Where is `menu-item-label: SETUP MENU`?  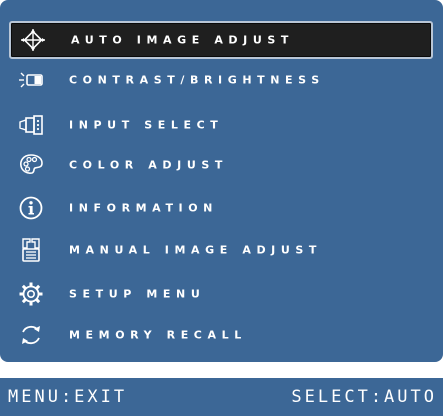
menu-item-label: SETUP MENU is located at coordinates (137, 294).